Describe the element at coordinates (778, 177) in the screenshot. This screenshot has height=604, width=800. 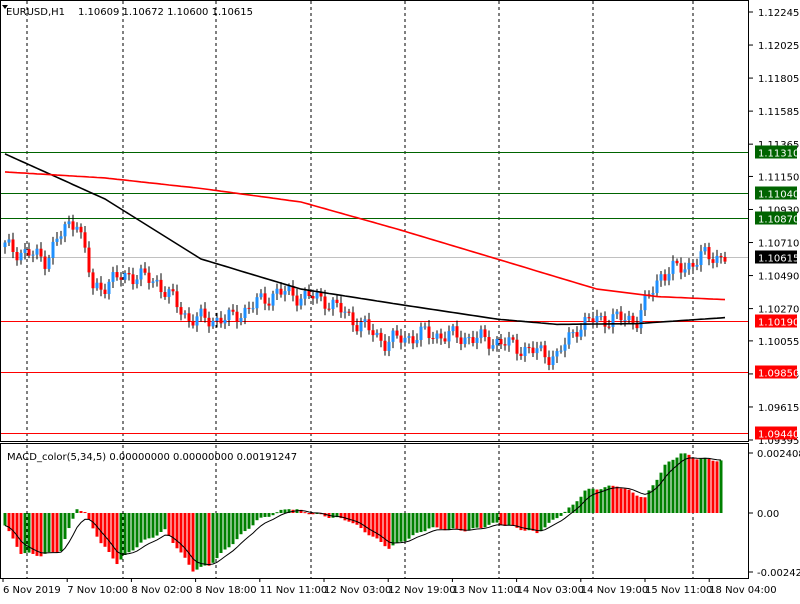
I see `price-tick-label: 1.11150` at that location.